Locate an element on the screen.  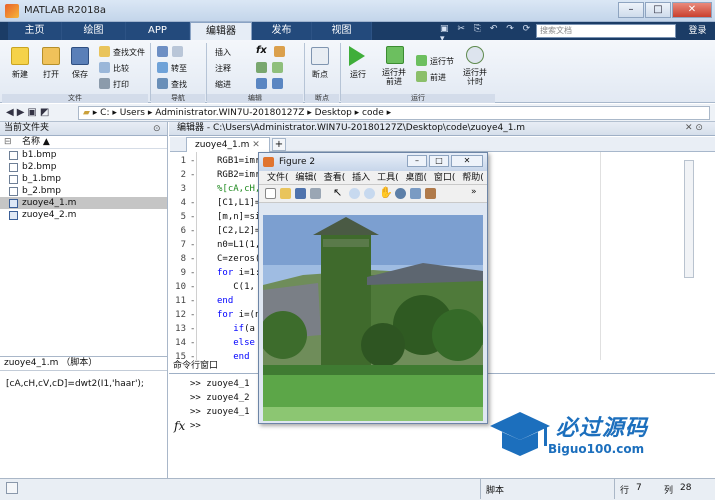
fx-button: fx is located at coordinates (261, 50).